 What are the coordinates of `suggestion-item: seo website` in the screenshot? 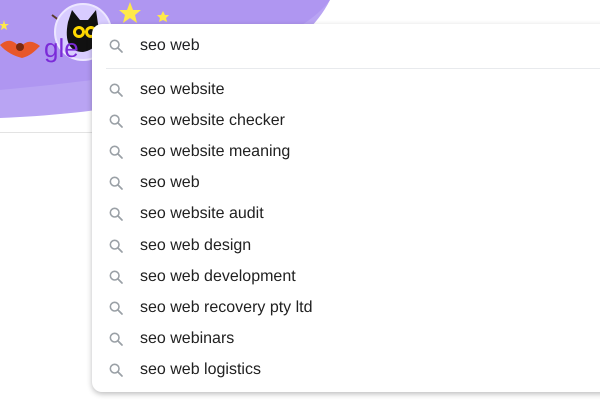 It's located at (182, 89).